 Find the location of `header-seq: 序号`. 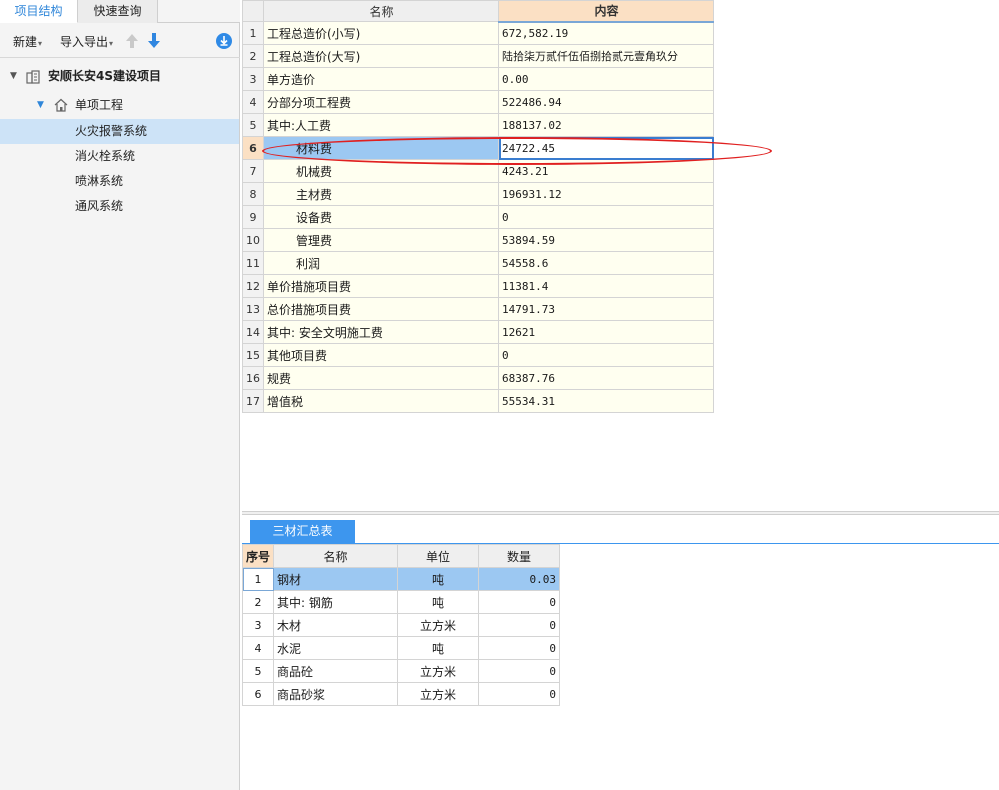

header-seq: 序号 is located at coordinates (258, 556).